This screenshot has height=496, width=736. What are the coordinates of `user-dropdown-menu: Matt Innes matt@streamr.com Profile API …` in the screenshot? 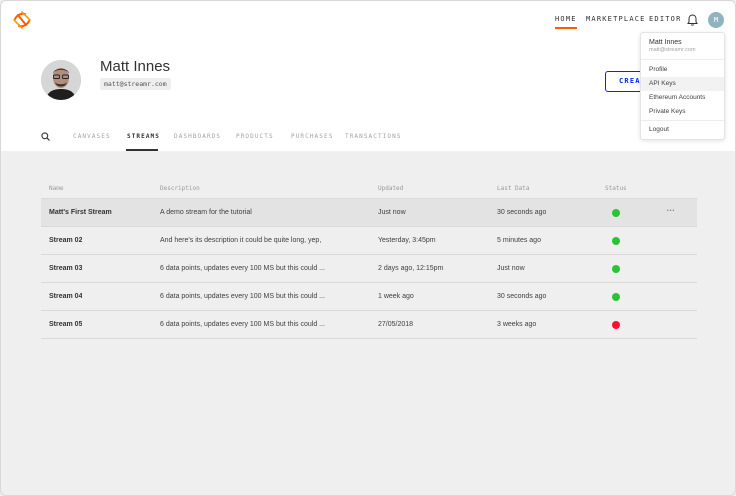 It's located at (682, 86).